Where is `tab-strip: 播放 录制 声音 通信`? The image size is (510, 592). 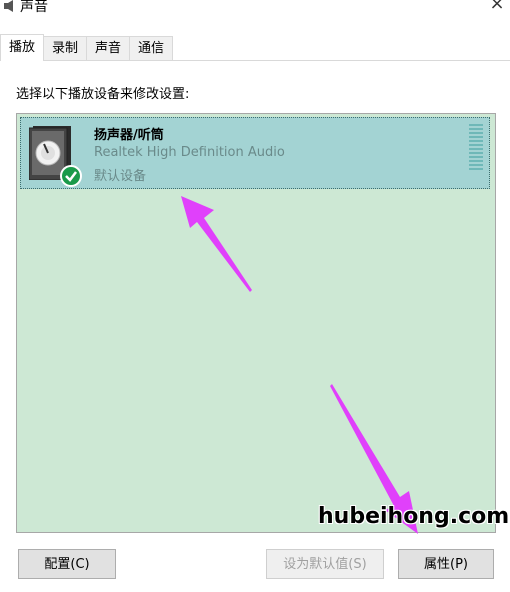
tab-strip: 播放 录制 声音 通信 is located at coordinates (87, 47).